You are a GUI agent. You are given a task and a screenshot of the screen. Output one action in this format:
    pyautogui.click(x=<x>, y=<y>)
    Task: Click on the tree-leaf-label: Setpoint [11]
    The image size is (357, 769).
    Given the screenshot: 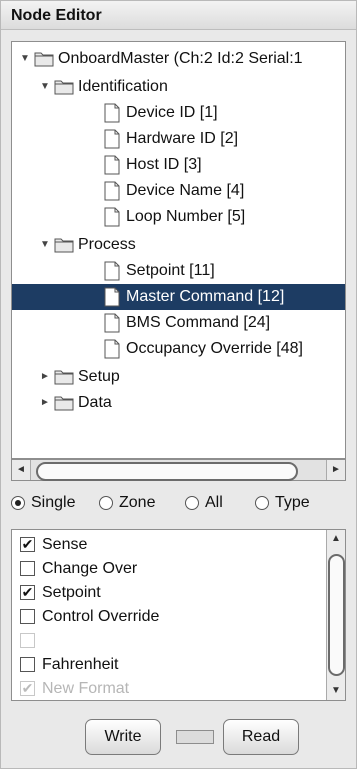 What is the action you would take?
    pyautogui.click(x=170, y=270)
    